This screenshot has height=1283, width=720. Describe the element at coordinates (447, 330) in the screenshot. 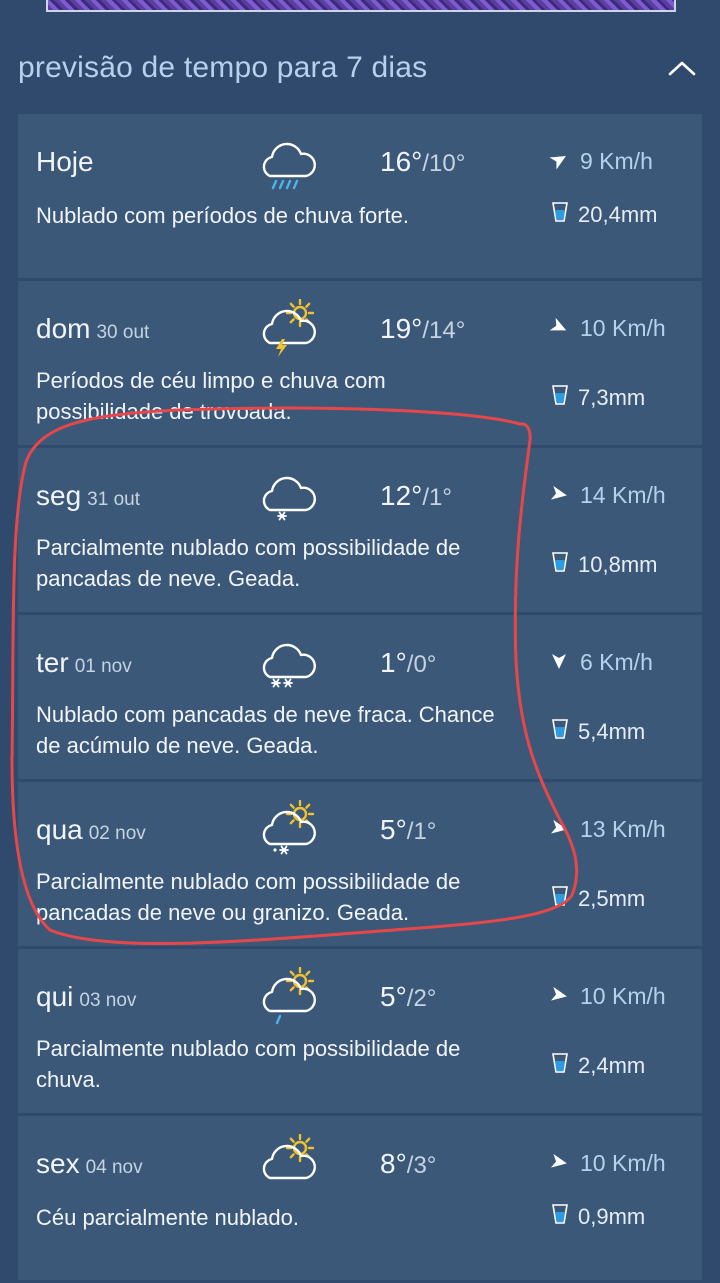

I see `temp-min: 14°` at that location.